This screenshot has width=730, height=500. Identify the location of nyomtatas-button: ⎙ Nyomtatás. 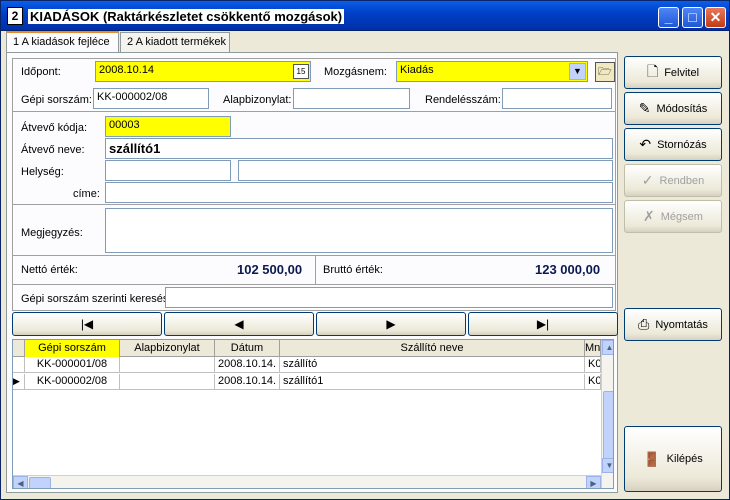
(673, 324).